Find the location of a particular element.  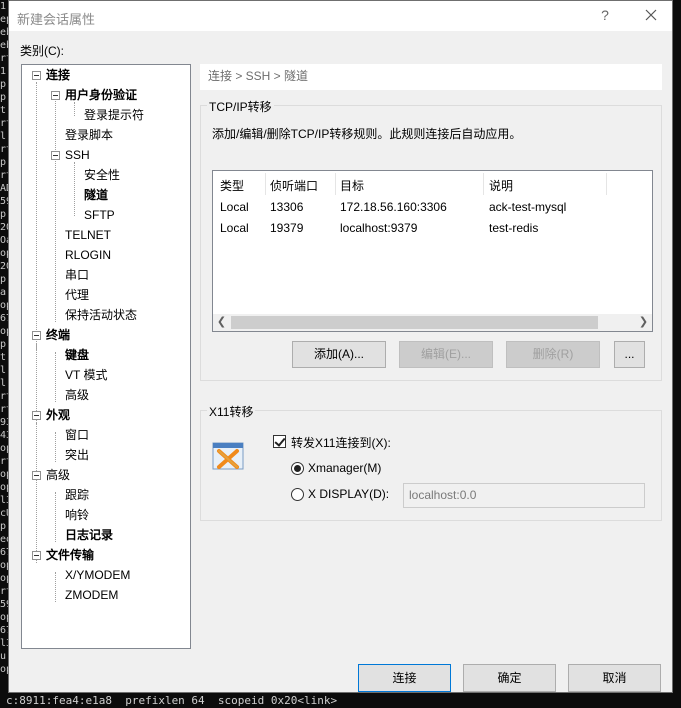

category-label: 类别(C): is located at coordinates (42, 51).